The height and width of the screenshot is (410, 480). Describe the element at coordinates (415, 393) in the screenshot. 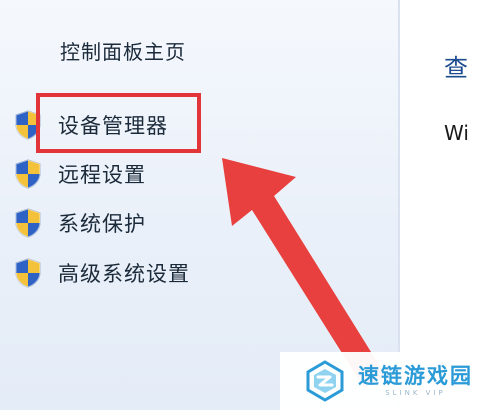

I see `watermark-subtitle: SLINK VIP` at that location.